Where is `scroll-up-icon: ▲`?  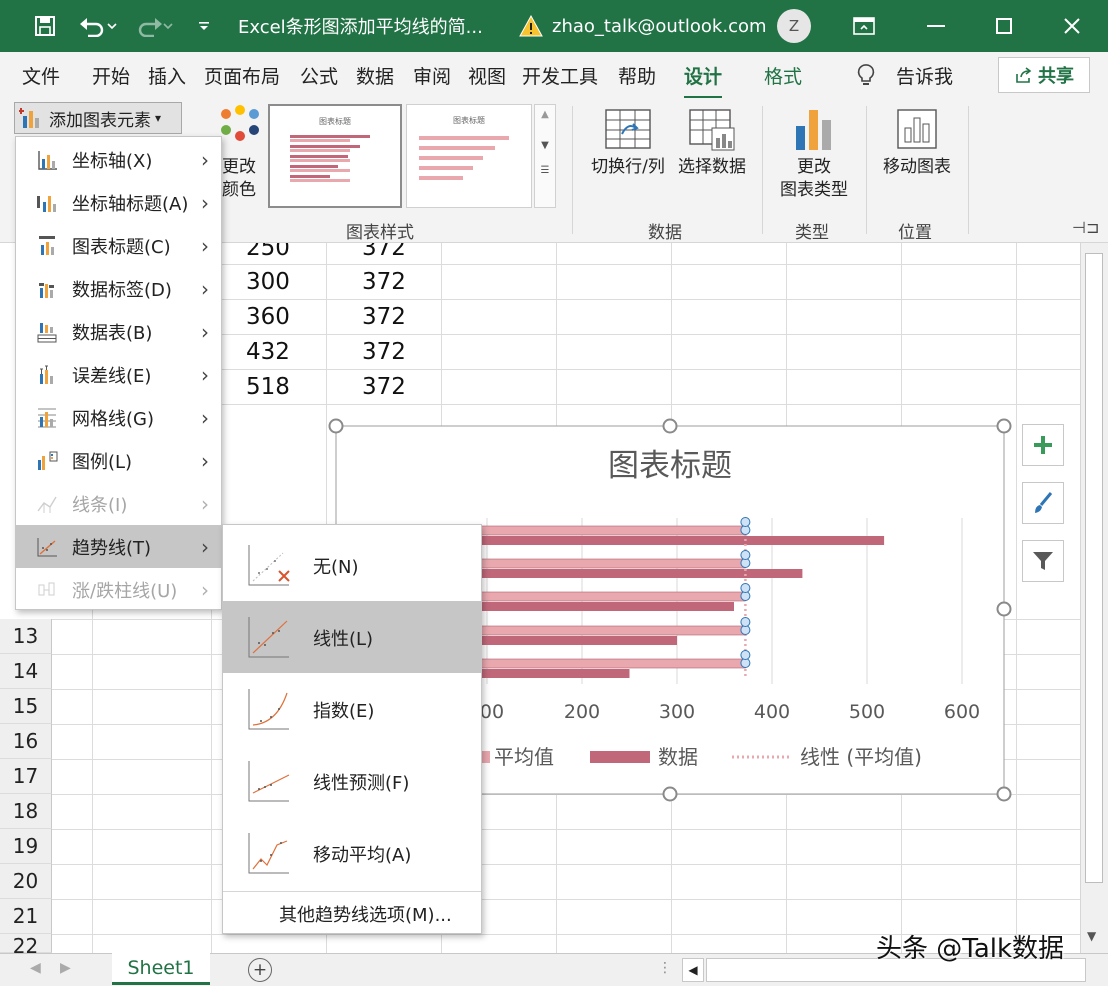 scroll-up-icon: ▲ is located at coordinates (545, 114).